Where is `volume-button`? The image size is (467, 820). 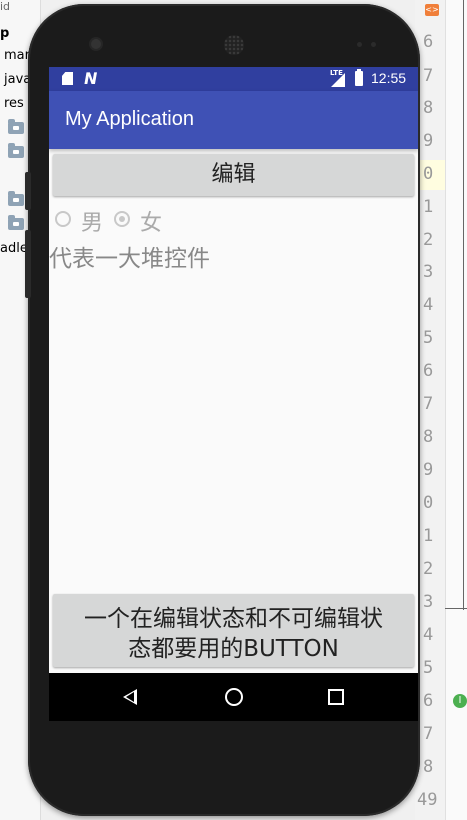
volume-button is located at coordinates (28, 264).